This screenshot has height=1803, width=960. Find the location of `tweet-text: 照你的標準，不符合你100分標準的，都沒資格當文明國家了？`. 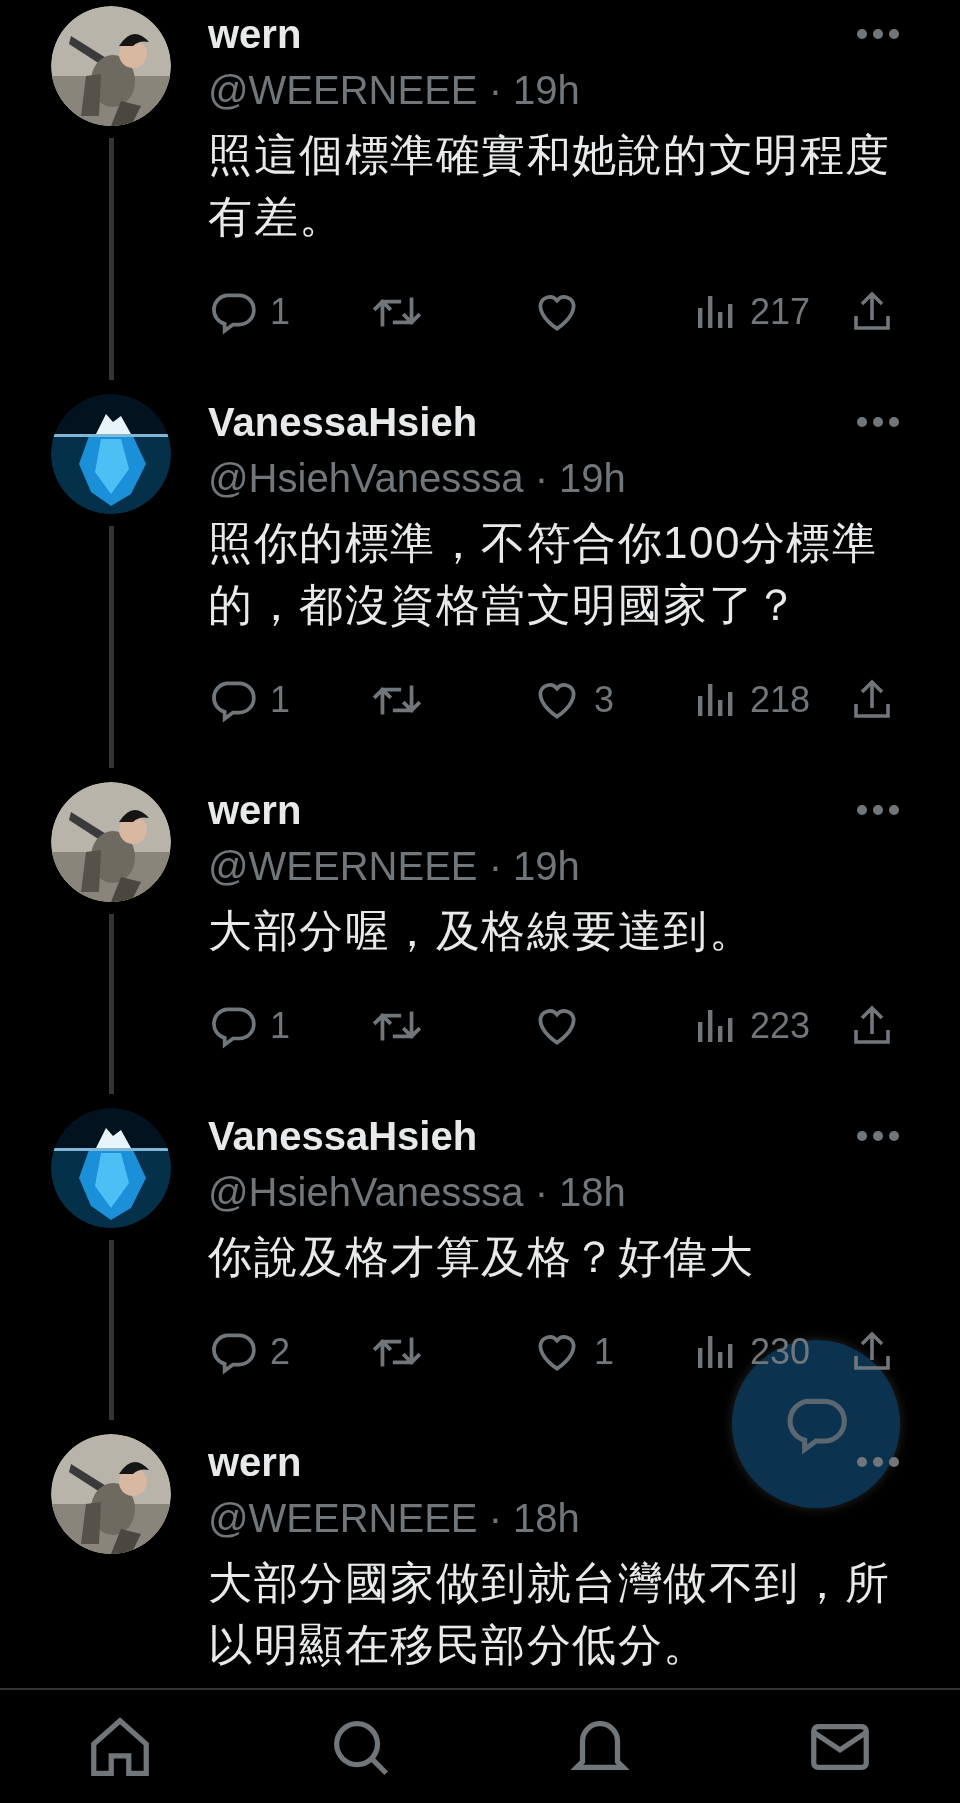

tweet-text: 照你的標準，不符合你100分標準的，都沒資格當文明國家了？ is located at coordinates (543, 574).